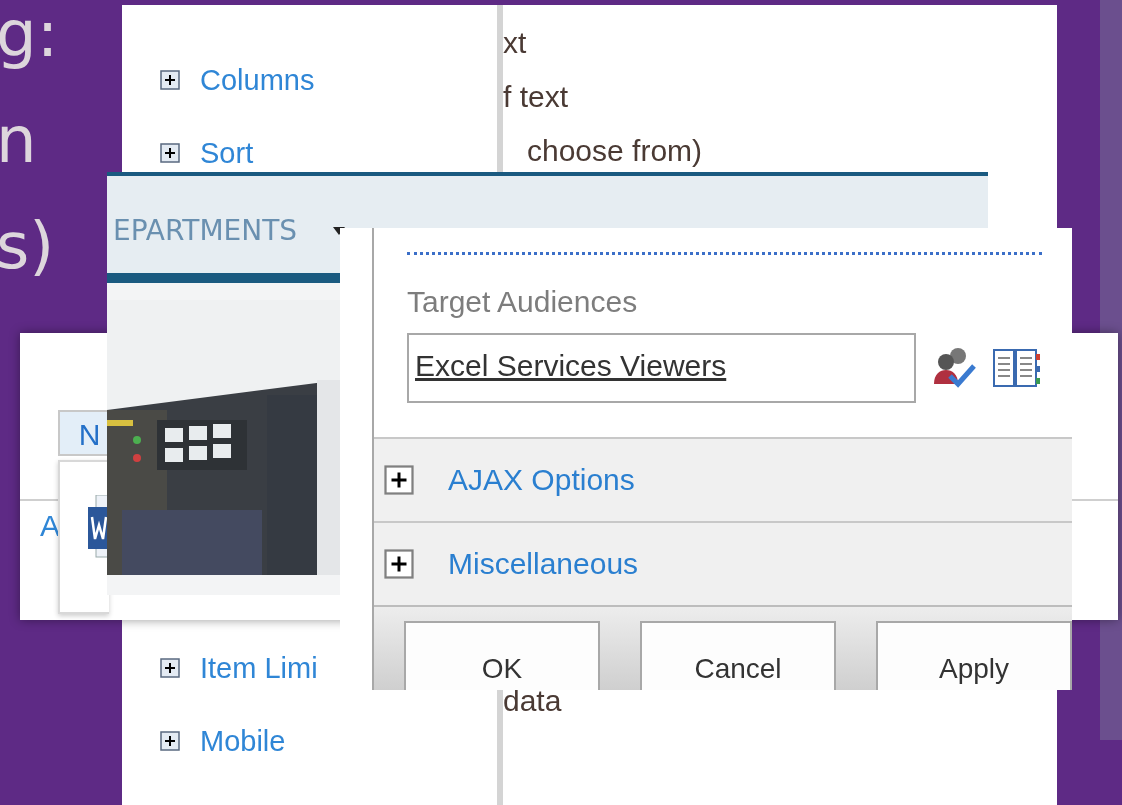 This screenshot has width=1122, height=805. Describe the element at coordinates (502, 655) in the screenshot. I see `dialog-button: OK` at that location.